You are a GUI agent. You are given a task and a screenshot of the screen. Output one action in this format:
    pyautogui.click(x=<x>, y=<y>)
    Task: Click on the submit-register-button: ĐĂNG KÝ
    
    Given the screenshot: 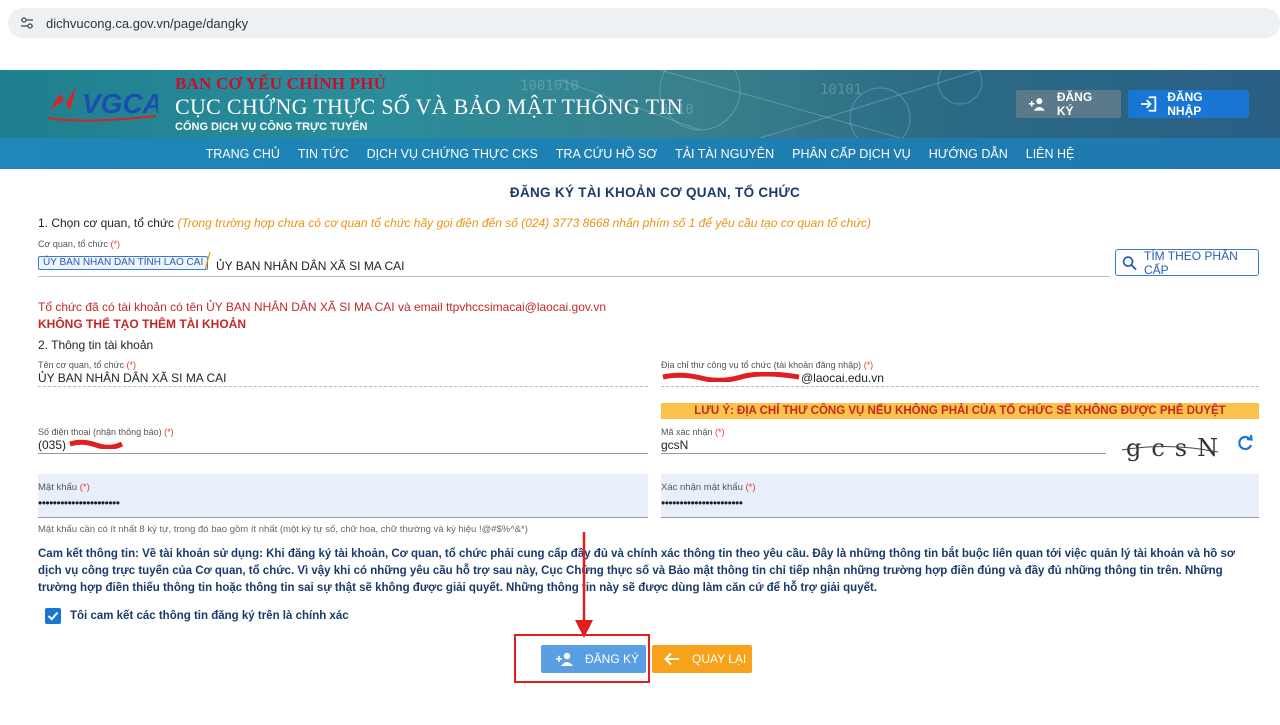 What is the action you would take?
    pyautogui.click(x=593, y=659)
    